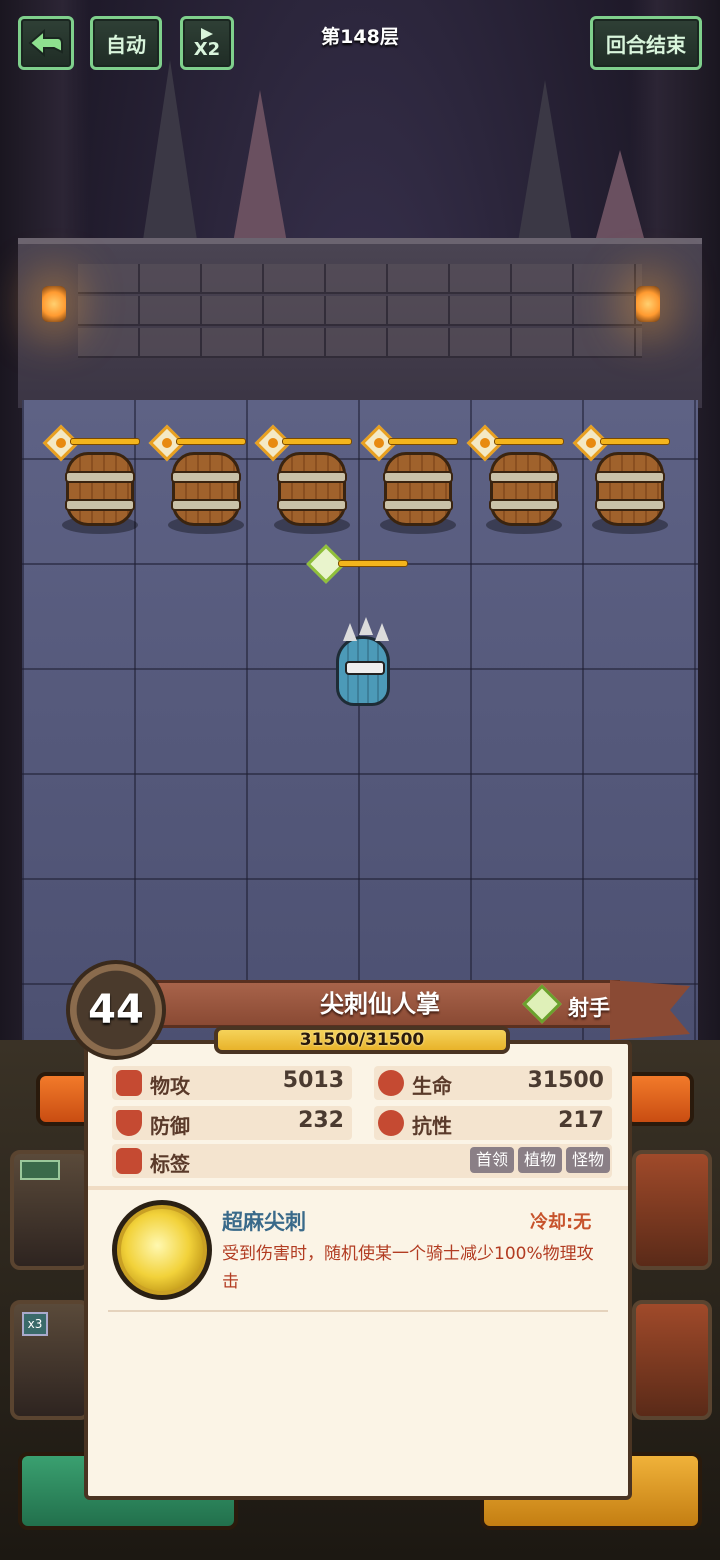 This screenshot has width=720, height=1560. What do you see at coordinates (672, 1210) in the screenshot?
I see `hero-card-right-top` at bounding box center [672, 1210].